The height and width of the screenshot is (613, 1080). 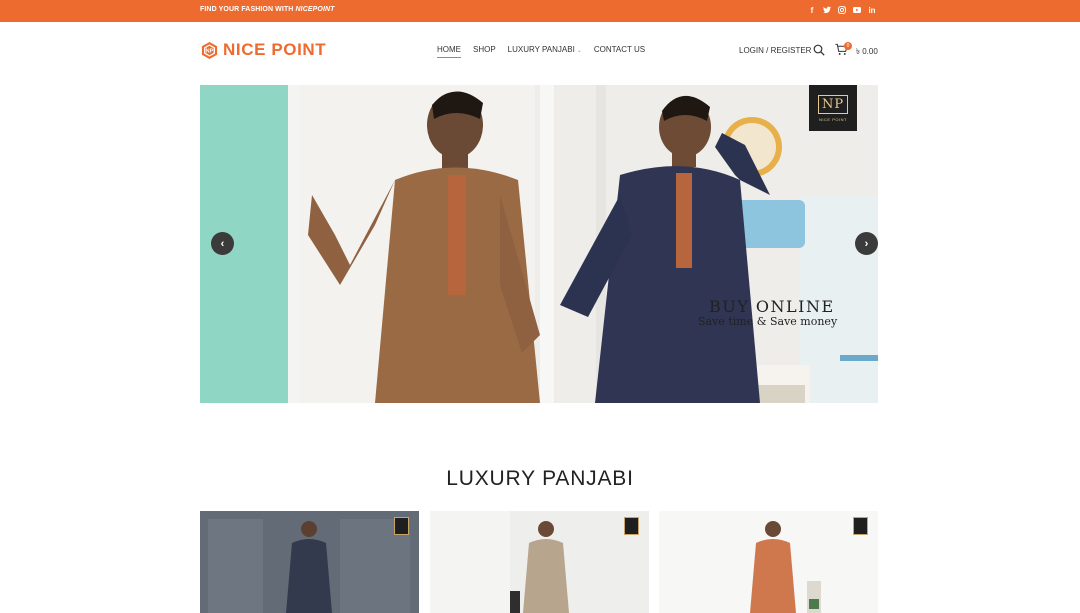 What do you see at coordinates (819, 50) in the screenshot?
I see `search-icon` at bounding box center [819, 50].